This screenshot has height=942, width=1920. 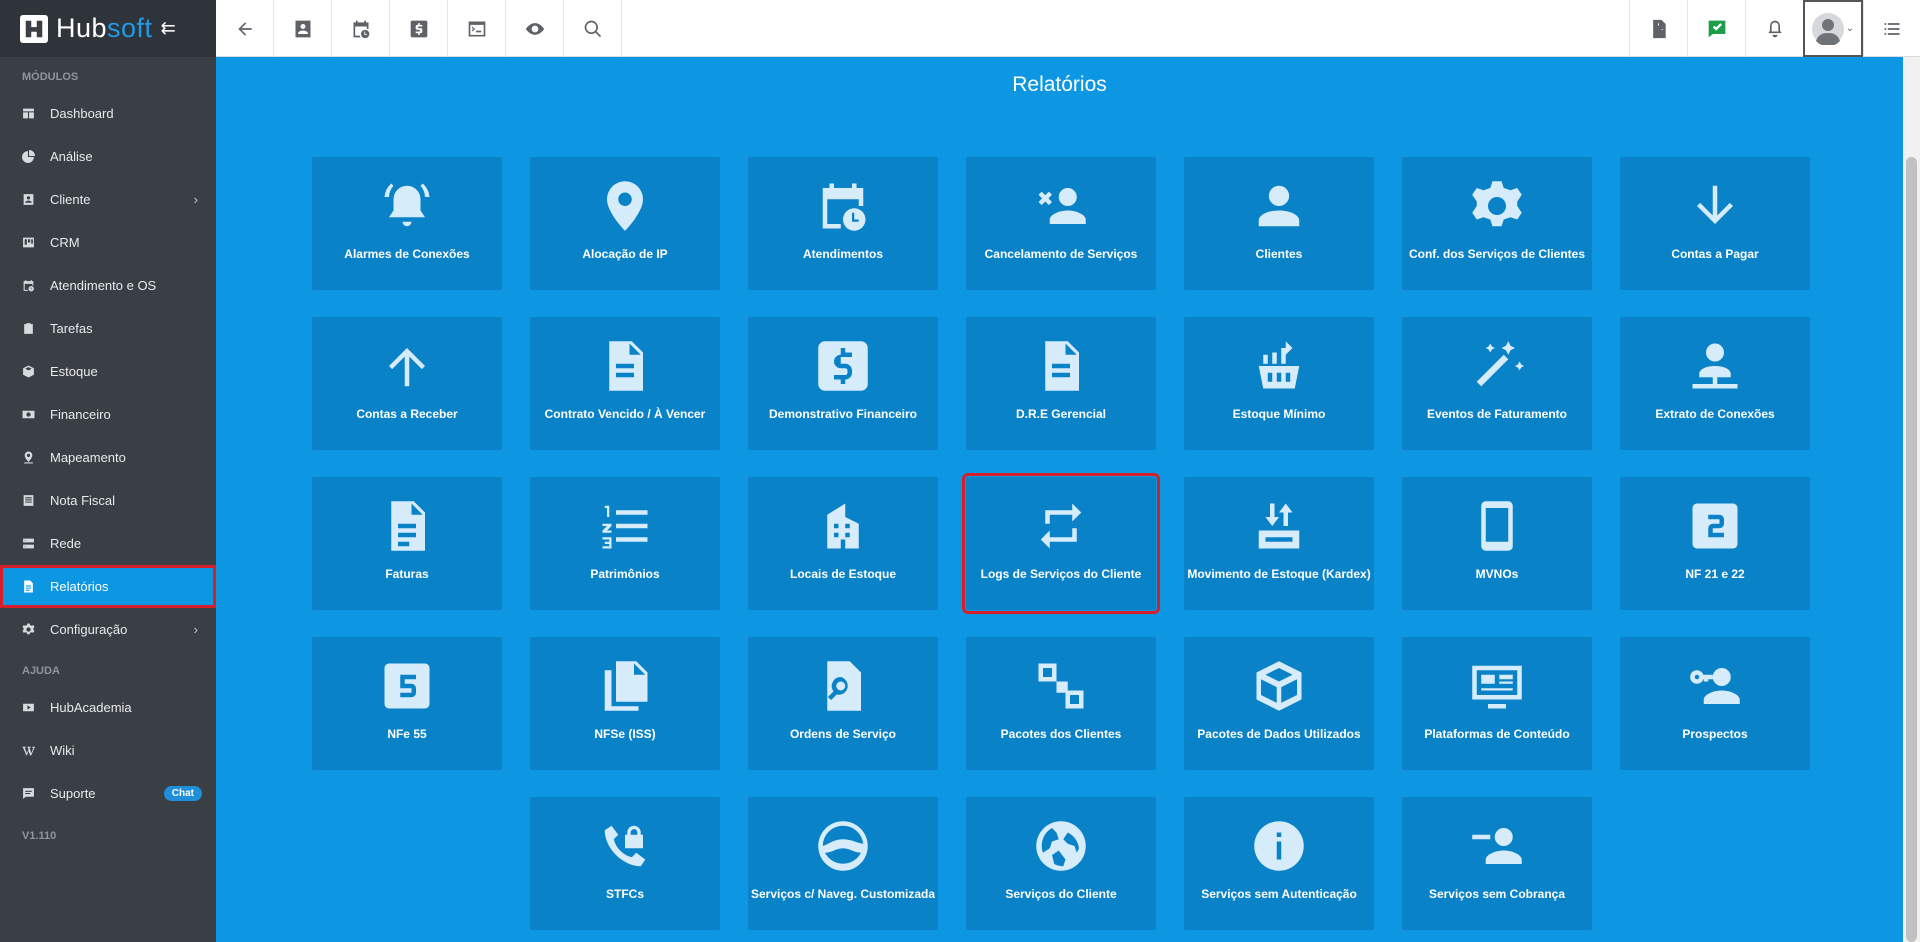 I want to click on tile-movimento-estoque: Movimento de Estoque (Kardex), so click(x=1279, y=543).